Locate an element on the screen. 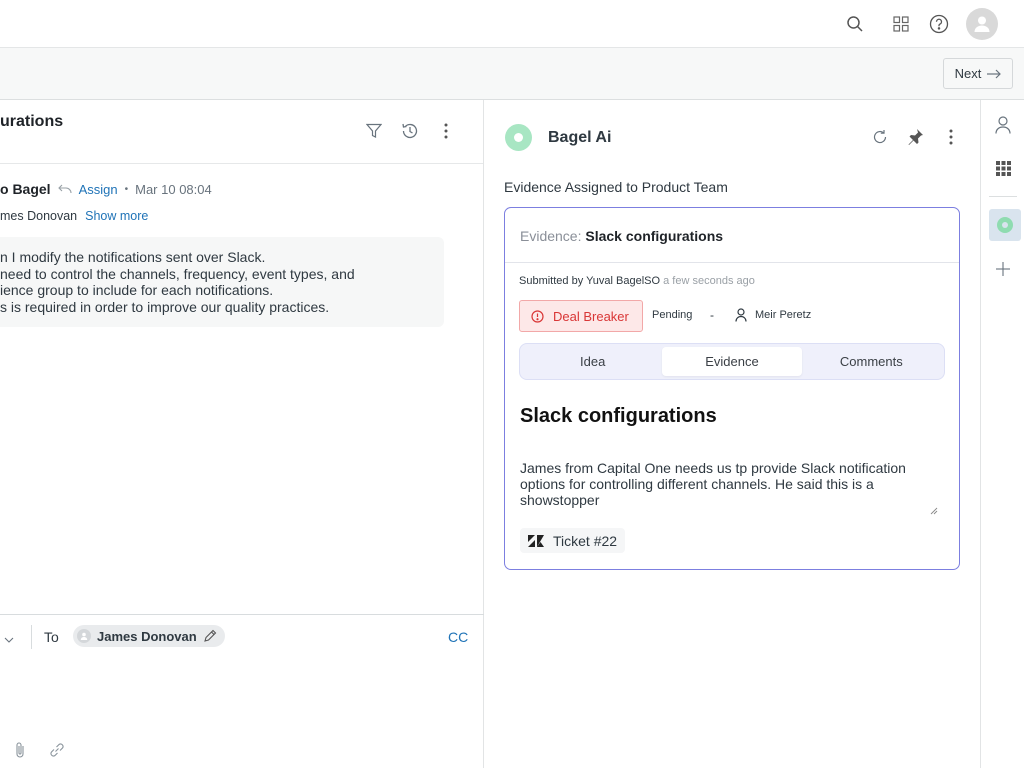 The image size is (1024, 768). link-icon is located at coordinates (57, 752).